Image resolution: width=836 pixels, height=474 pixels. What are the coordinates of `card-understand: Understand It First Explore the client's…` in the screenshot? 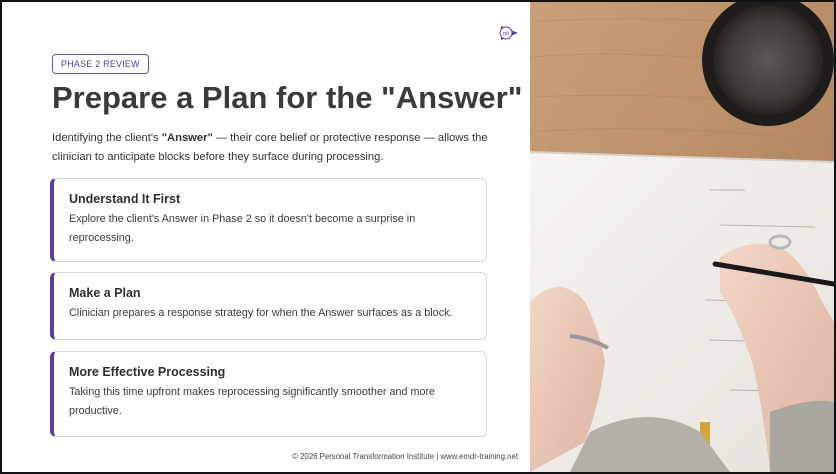 It's located at (268, 220).